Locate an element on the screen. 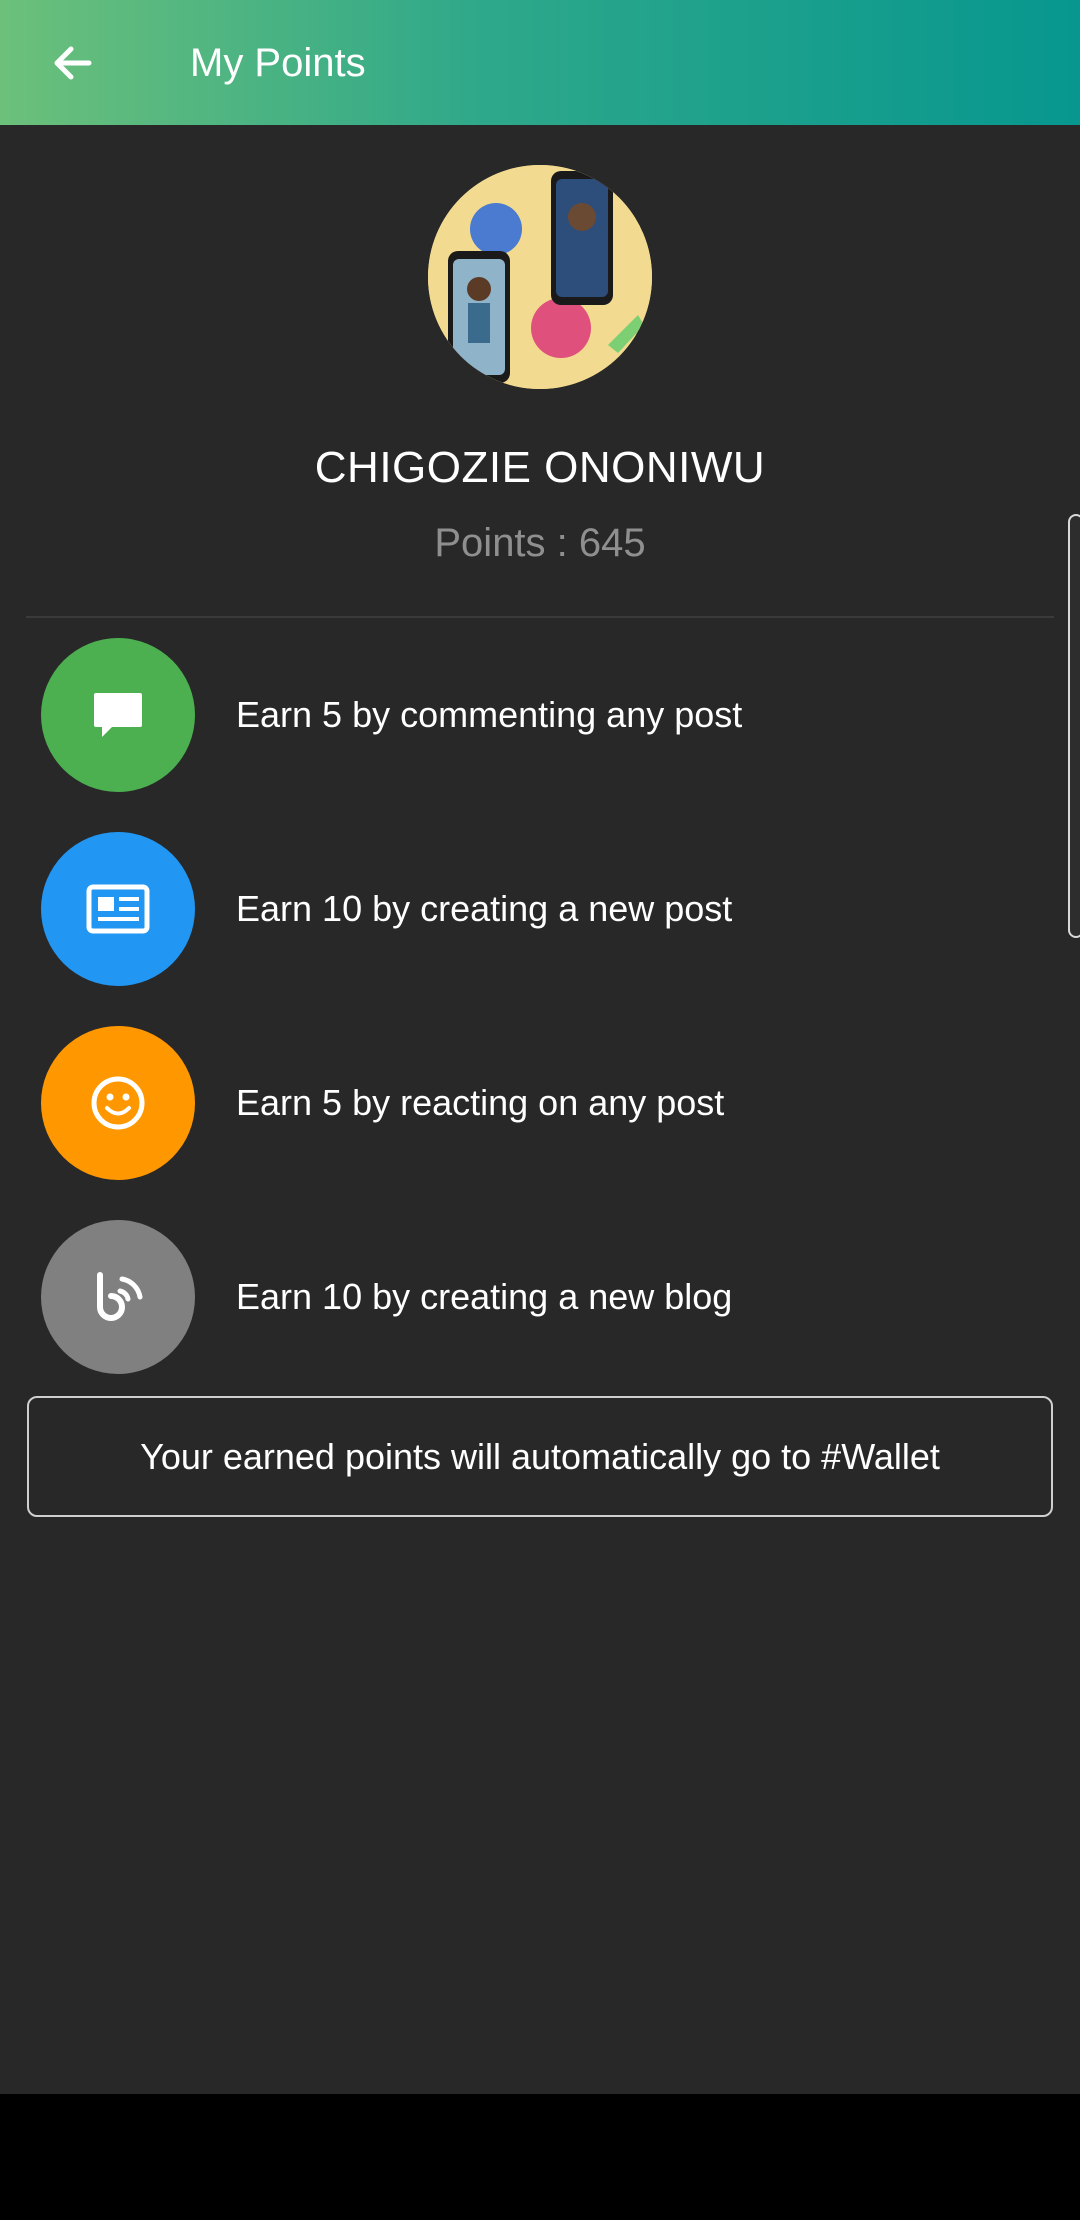 The height and width of the screenshot is (2220, 1080). back-button is located at coordinates (73, 63).